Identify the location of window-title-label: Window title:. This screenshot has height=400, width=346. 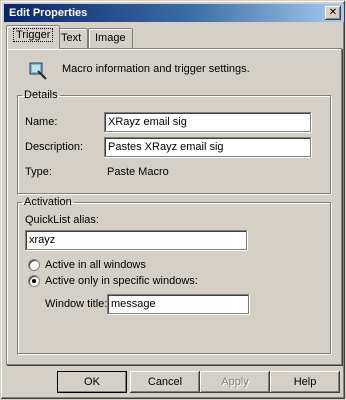
(76, 304).